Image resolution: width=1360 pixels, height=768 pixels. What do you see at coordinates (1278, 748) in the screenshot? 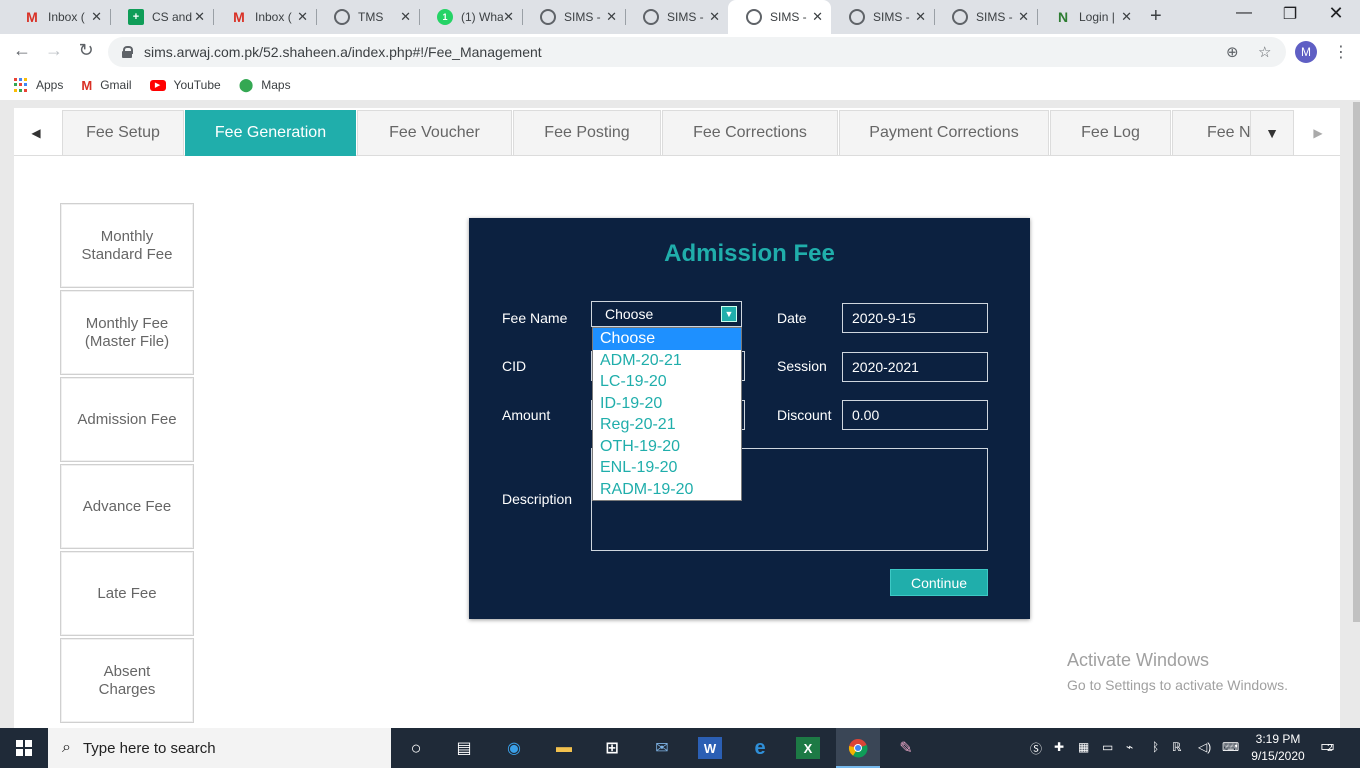
I see `taskbar-clock: 3:19 PM 9/15/2020` at bounding box center [1278, 748].